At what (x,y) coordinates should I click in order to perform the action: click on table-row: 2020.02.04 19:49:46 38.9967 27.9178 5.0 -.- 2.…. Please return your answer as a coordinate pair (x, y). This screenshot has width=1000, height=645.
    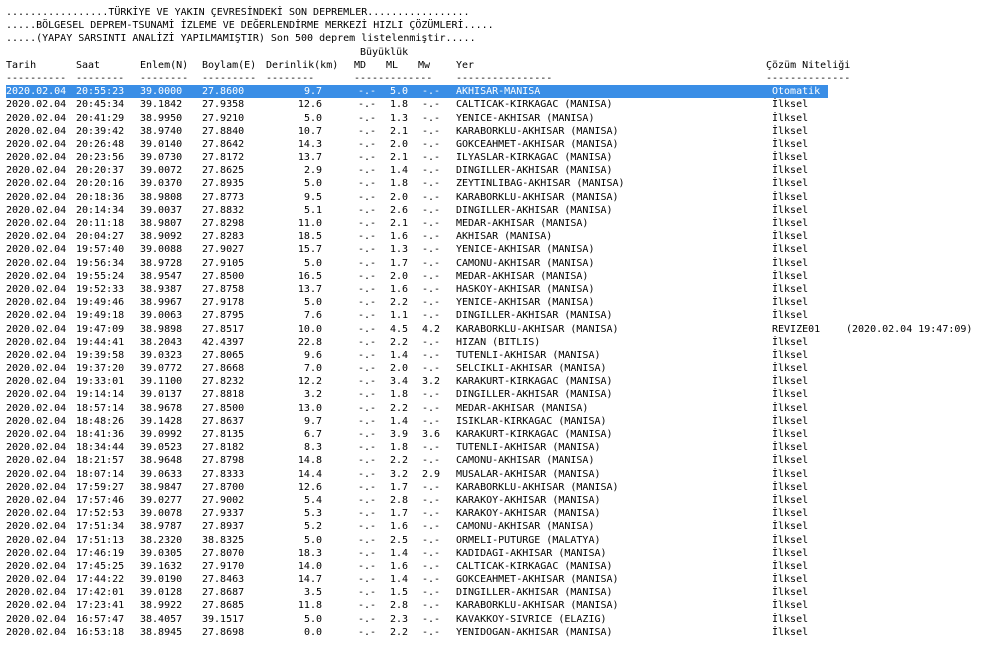
    Looking at the image, I should click on (503, 302).